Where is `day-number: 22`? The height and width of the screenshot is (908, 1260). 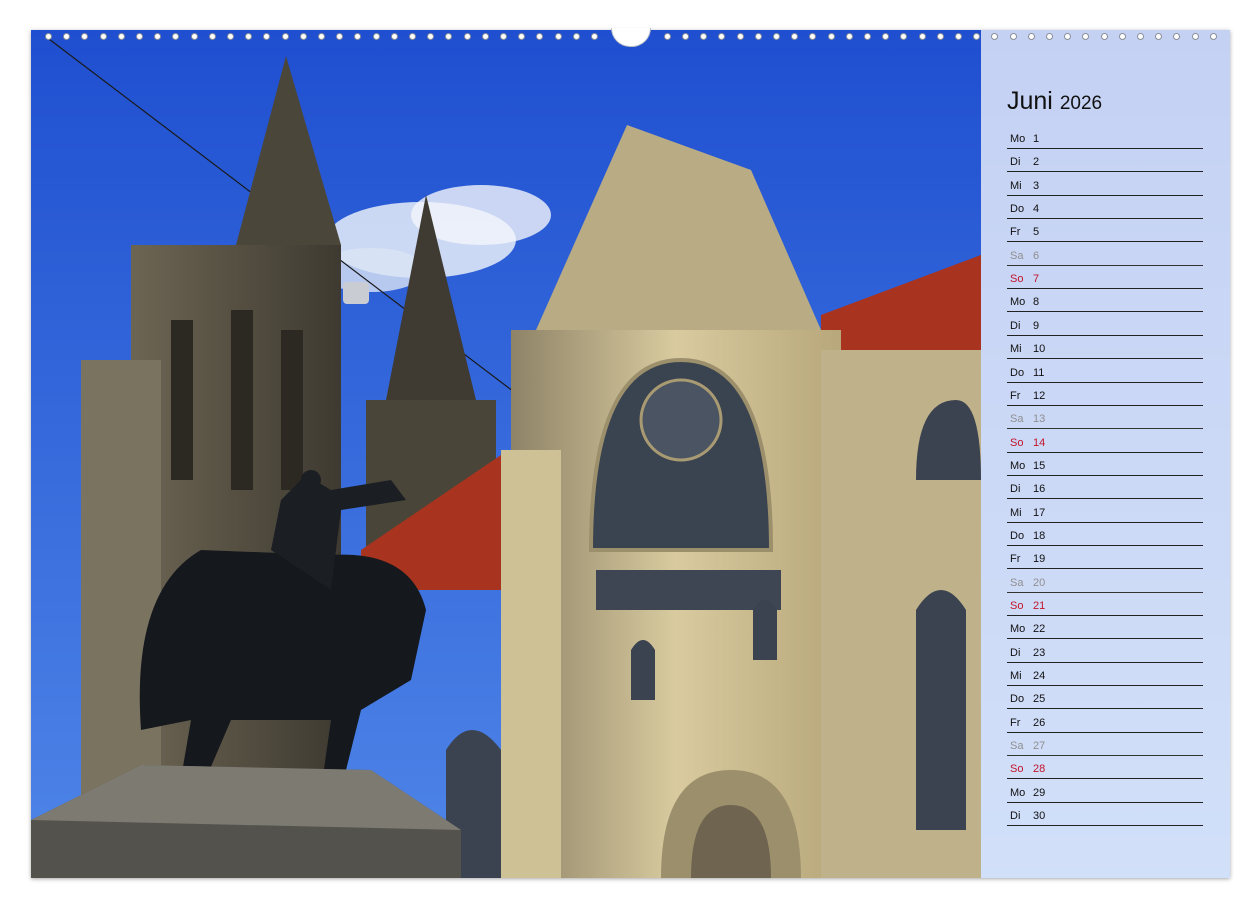 day-number: 22 is located at coordinates (1039, 629).